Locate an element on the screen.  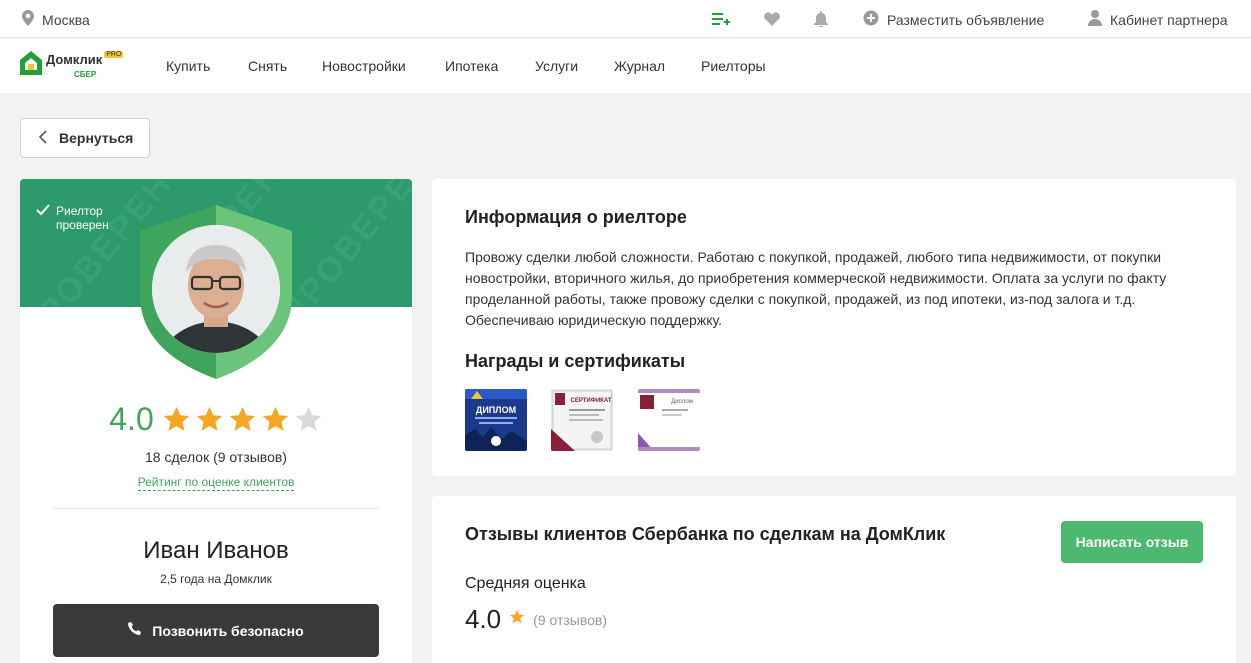
nav-realtors: Риелторы is located at coordinates (733, 66).